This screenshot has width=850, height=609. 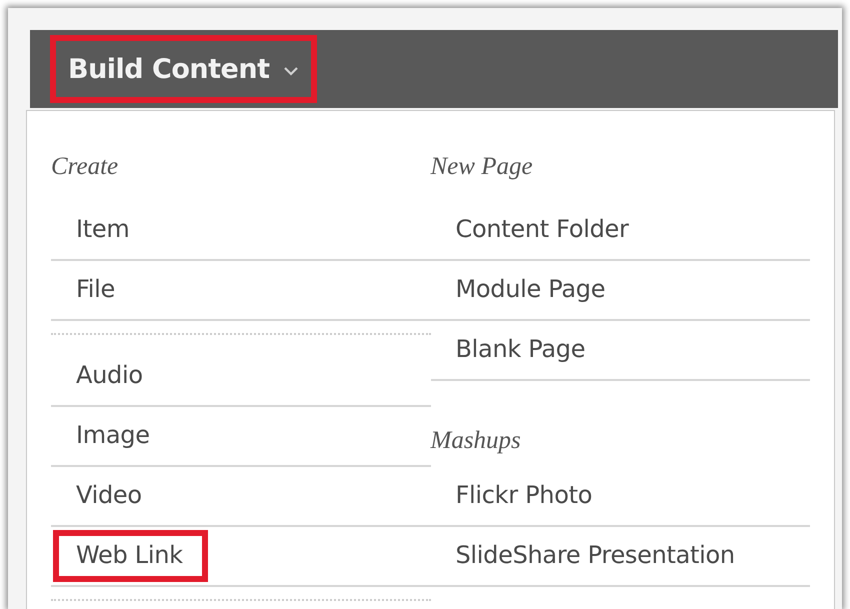 I want to click on section-heading: New Page, so click(x=482, y=167).